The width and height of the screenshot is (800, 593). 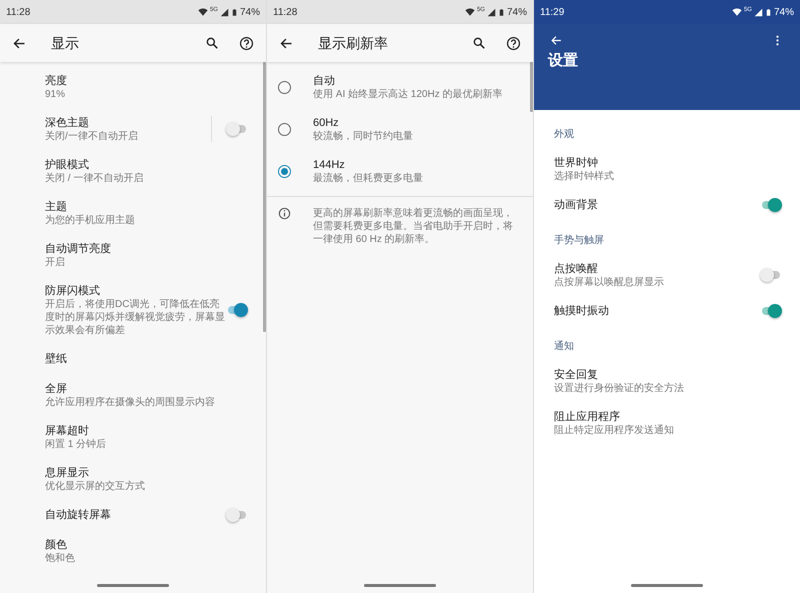 I want to click on item-title: 触摸时振动, so click(x=582, y=311).